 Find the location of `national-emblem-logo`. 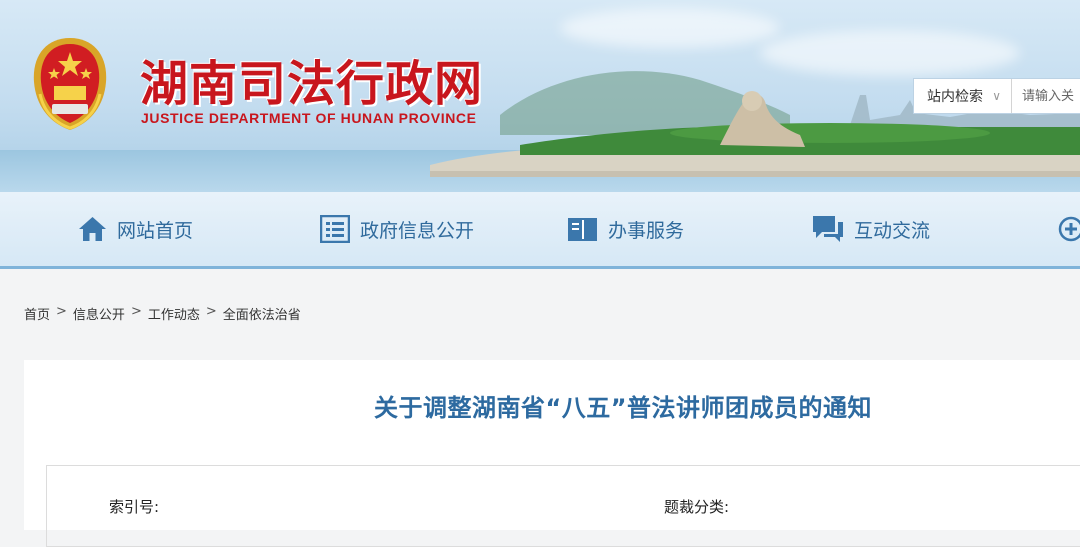

national-emblem-logo is located at coordinates (70, 84).